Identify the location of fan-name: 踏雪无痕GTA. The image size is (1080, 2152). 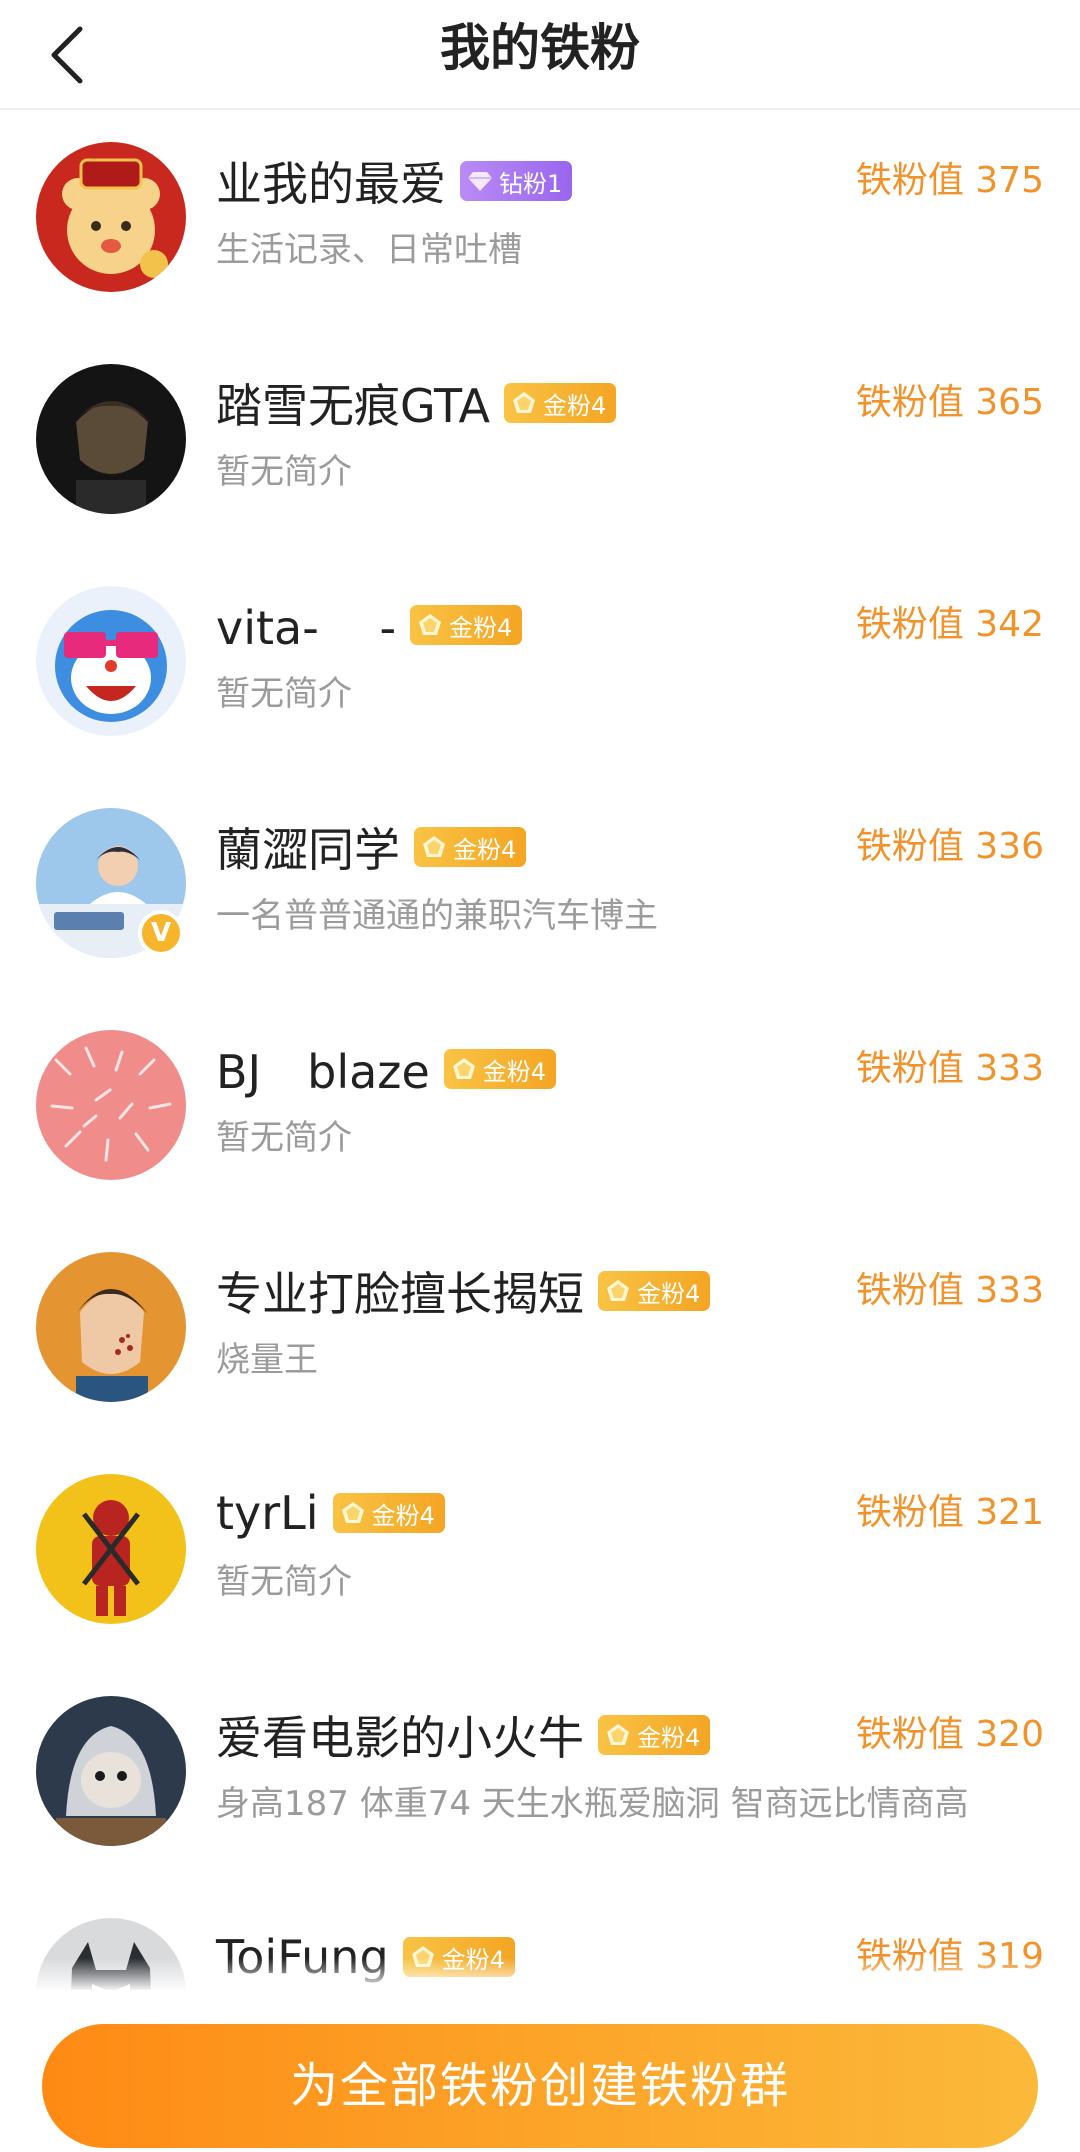
(353, 406).